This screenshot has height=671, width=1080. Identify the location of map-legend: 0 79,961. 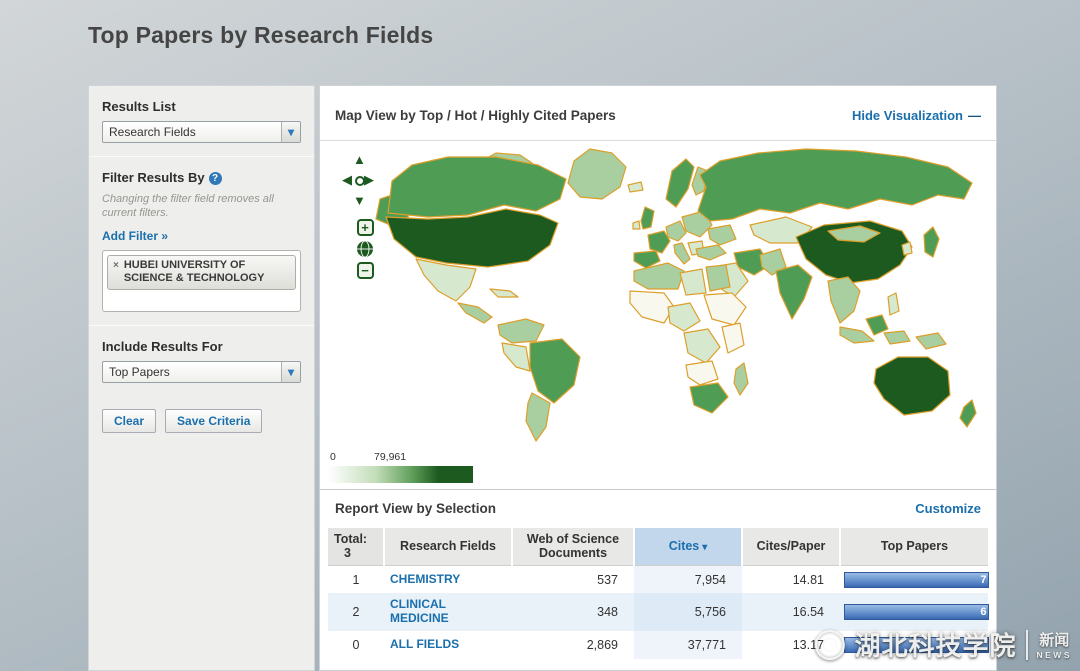
(404, 467).